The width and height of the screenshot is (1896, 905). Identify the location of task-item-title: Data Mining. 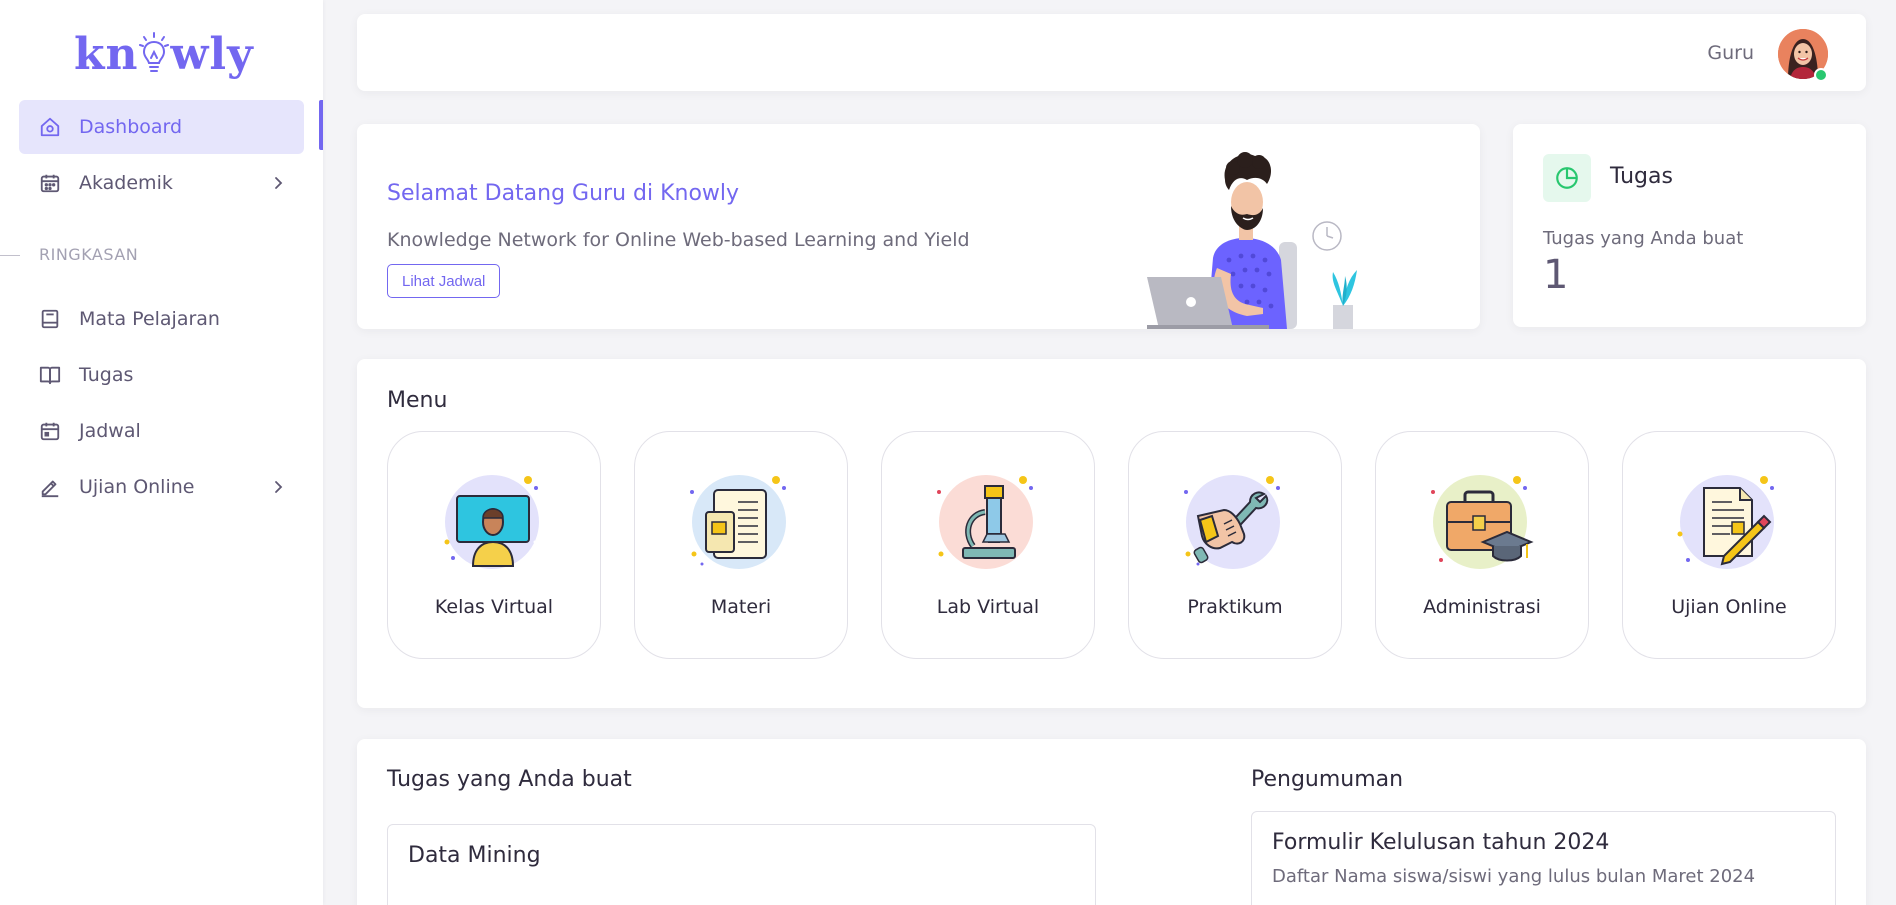
(474, 855).